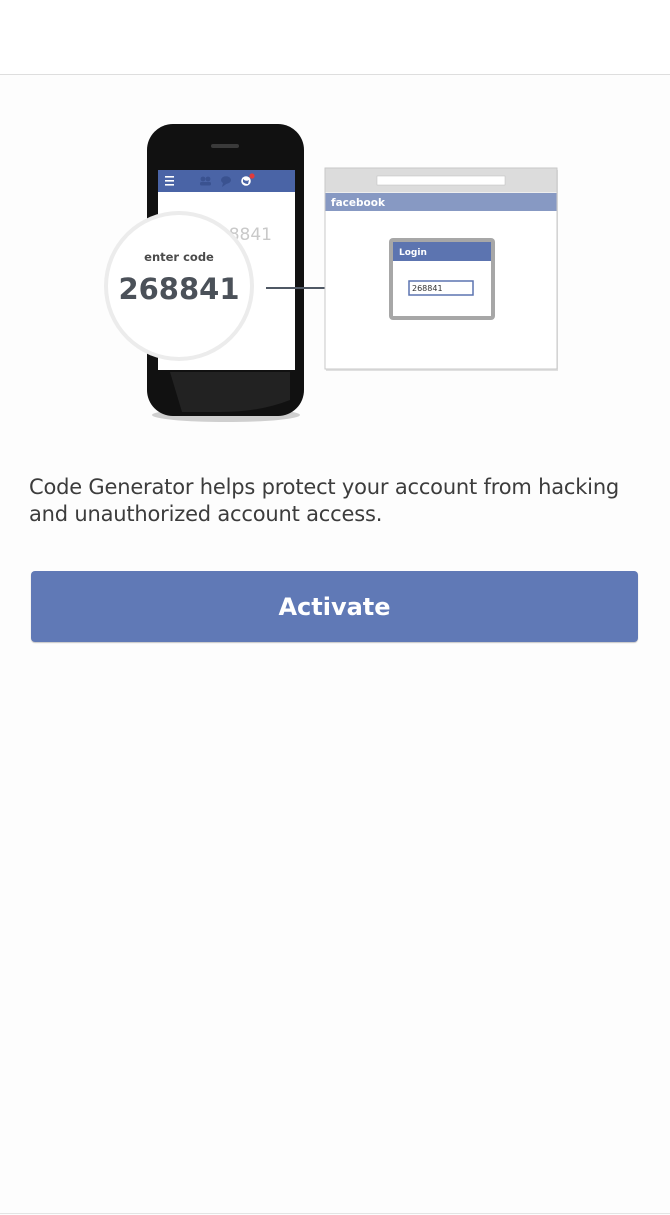 The width and height of the screenshot is (670, 1215). Describe the element at coordinates (441, 269) in the screenshot. I see `browser-graphic: facebook Login 268841` at that location.